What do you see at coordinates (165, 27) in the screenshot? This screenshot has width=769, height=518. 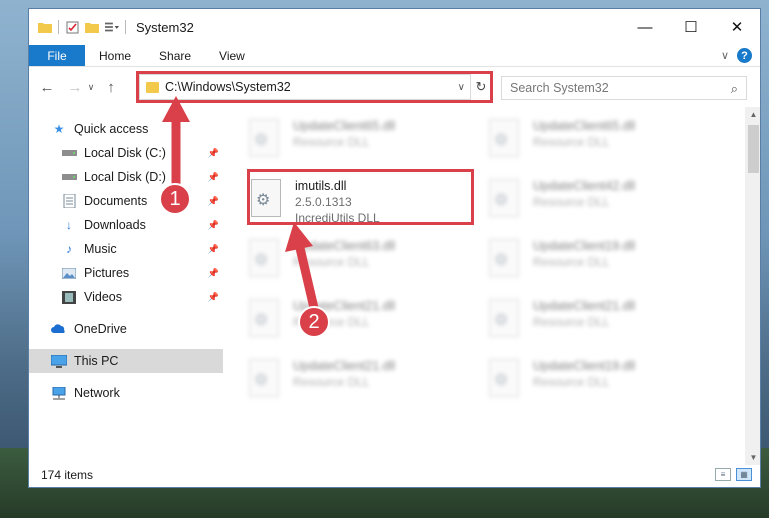 I see `window-title: System32` at bounding box center [165, 27].